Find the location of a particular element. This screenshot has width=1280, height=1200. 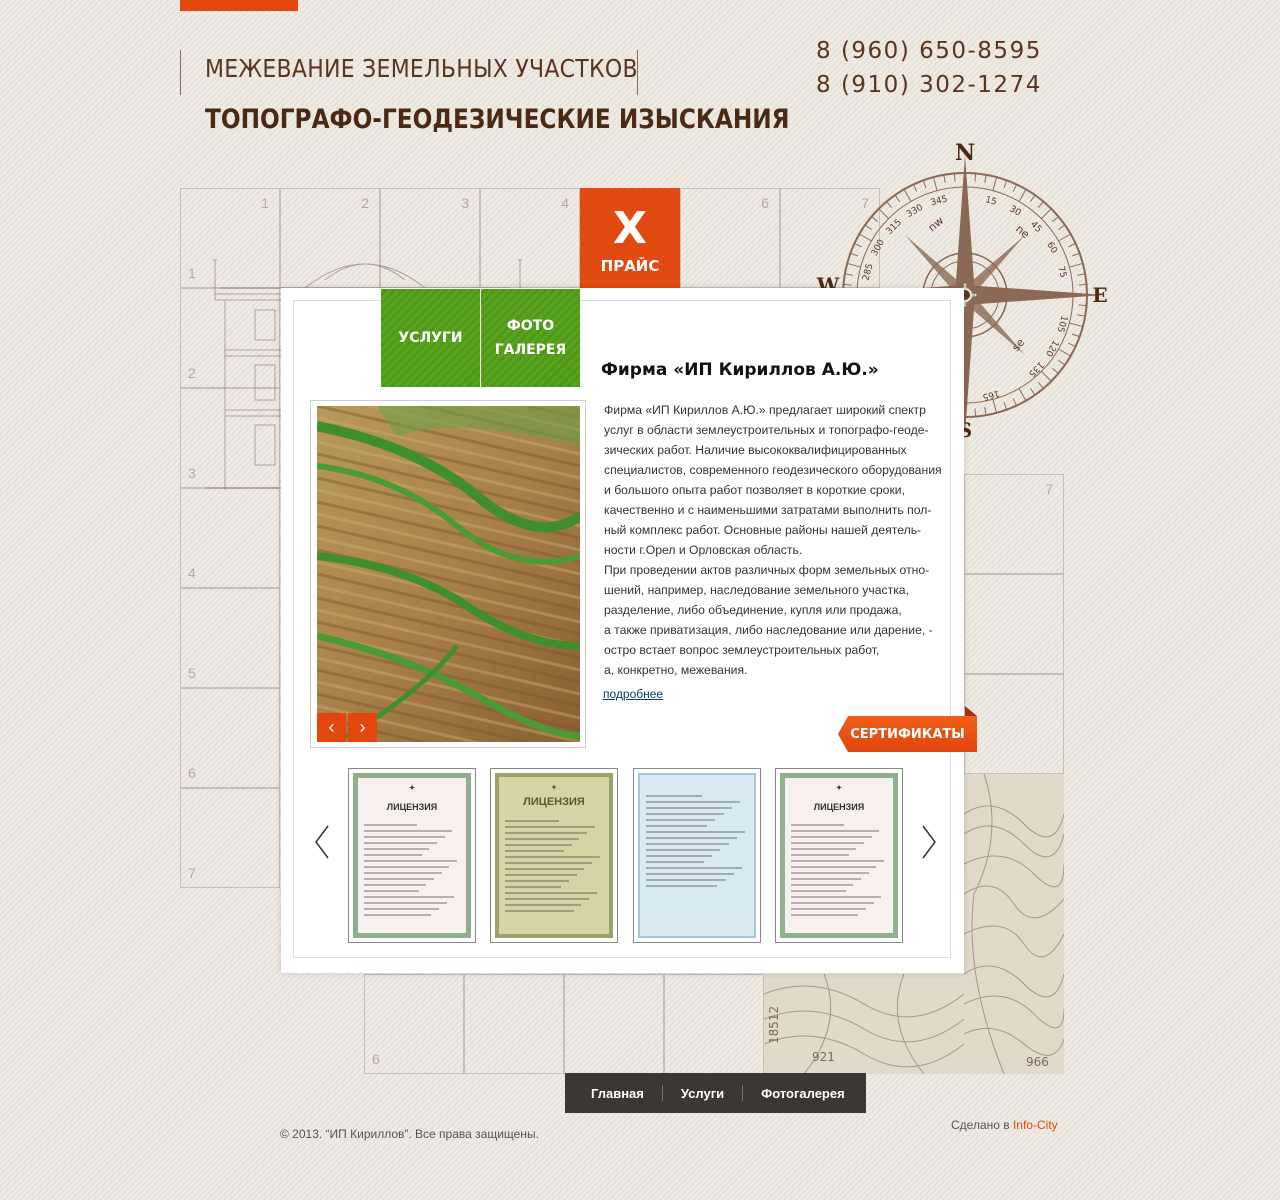

compass-degree-label: 75 is located at coordinates (1061, 272).